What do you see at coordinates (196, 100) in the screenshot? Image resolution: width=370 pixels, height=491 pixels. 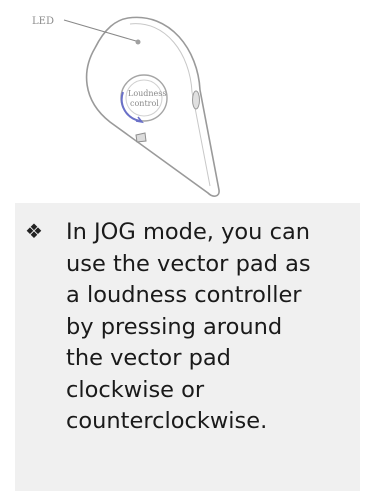 I see `side-button` at bounding box center [196, 100].